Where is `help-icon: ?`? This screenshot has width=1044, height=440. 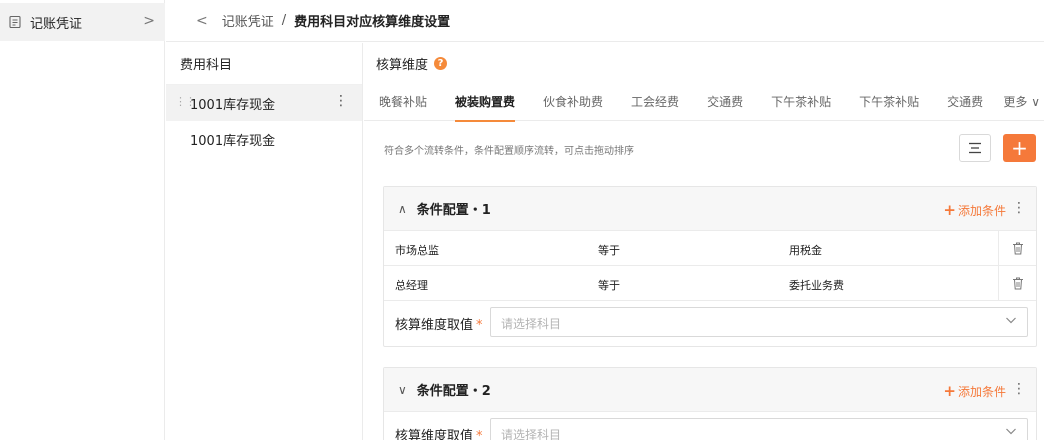
help-icon: ? is located at coordinates (441, 63).